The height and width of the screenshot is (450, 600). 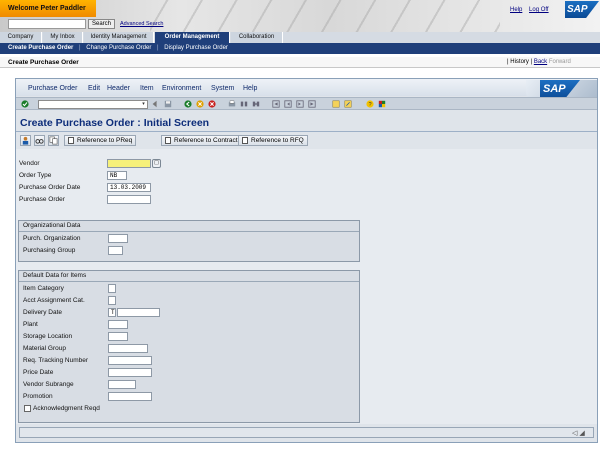 I want to click on reference-to-contract-button: Reference to Contract, so click(x=201, y=140).